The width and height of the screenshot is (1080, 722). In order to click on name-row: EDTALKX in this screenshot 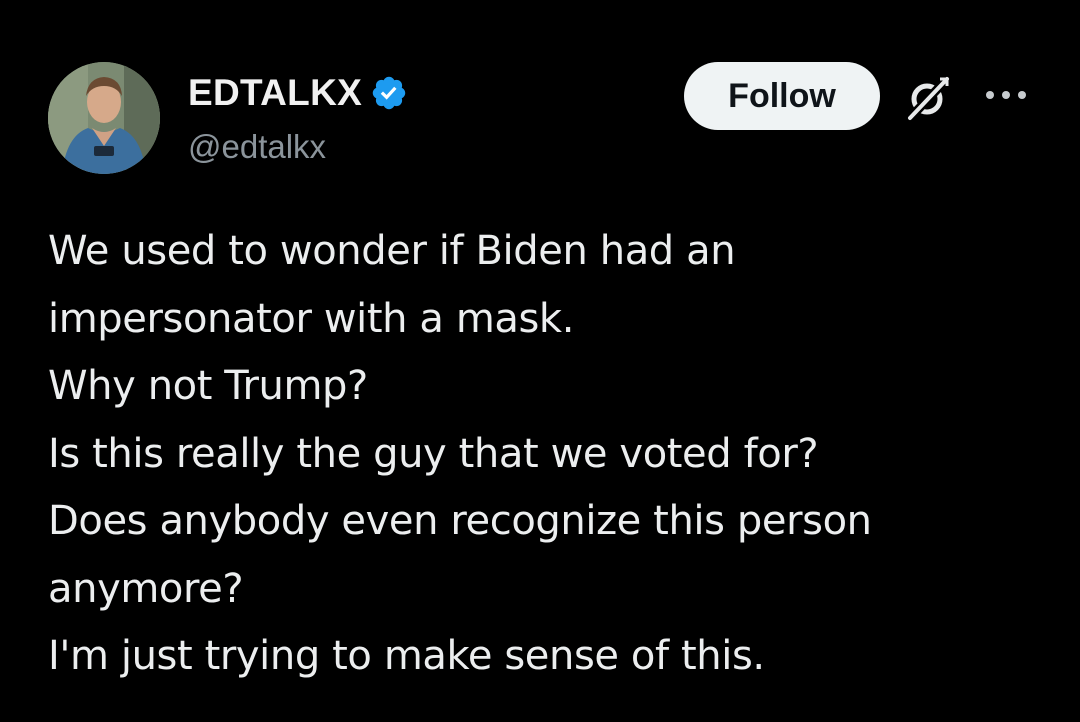, I will do `click(298, 93)`.